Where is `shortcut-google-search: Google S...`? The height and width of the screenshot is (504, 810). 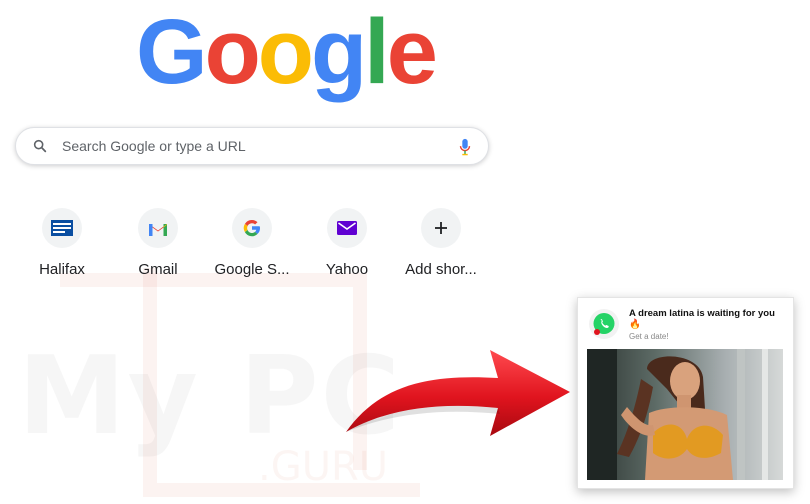
shortcut-google-search: Google S... is located at coordinates (252, 242).